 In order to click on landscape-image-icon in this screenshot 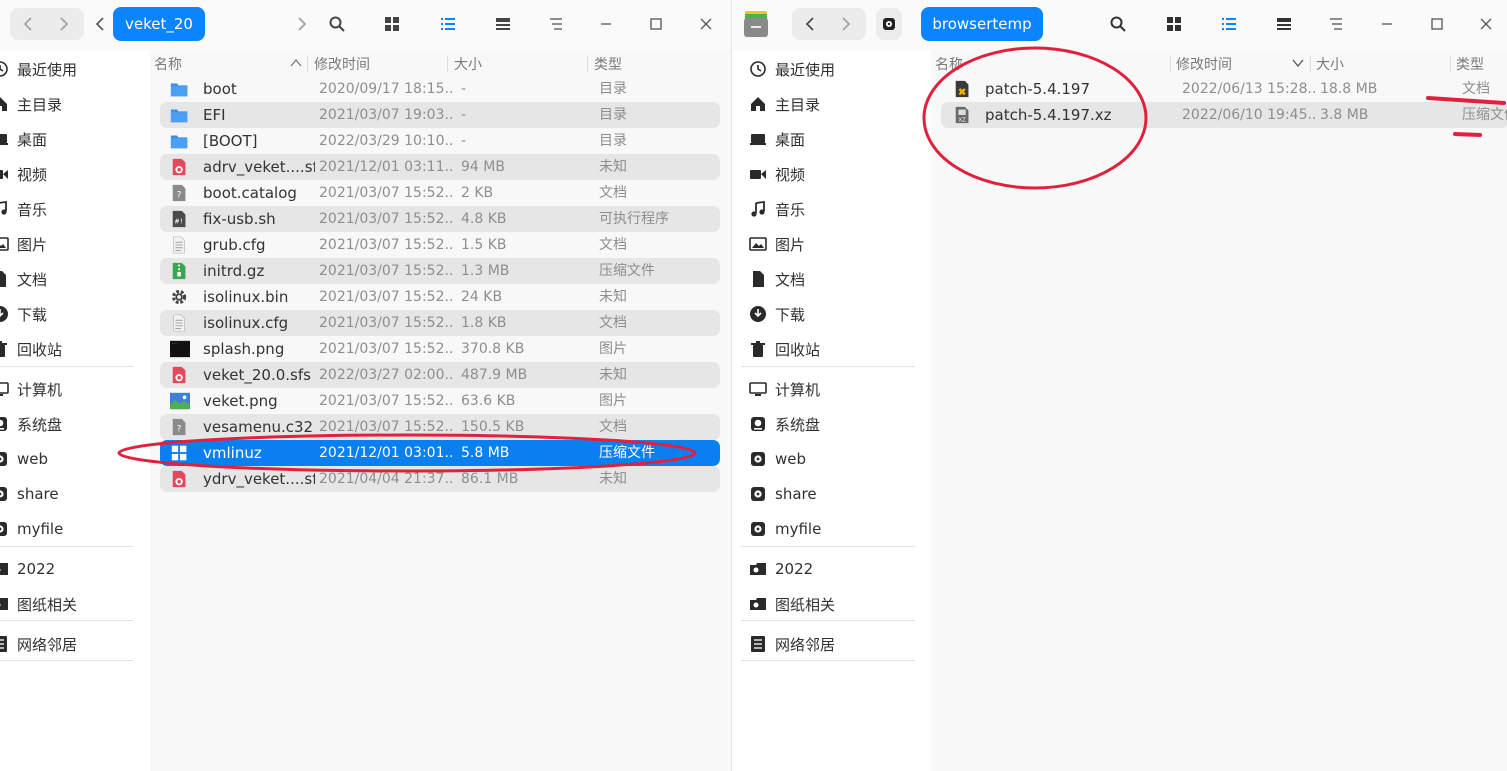, I will do `click(180, 401)`.